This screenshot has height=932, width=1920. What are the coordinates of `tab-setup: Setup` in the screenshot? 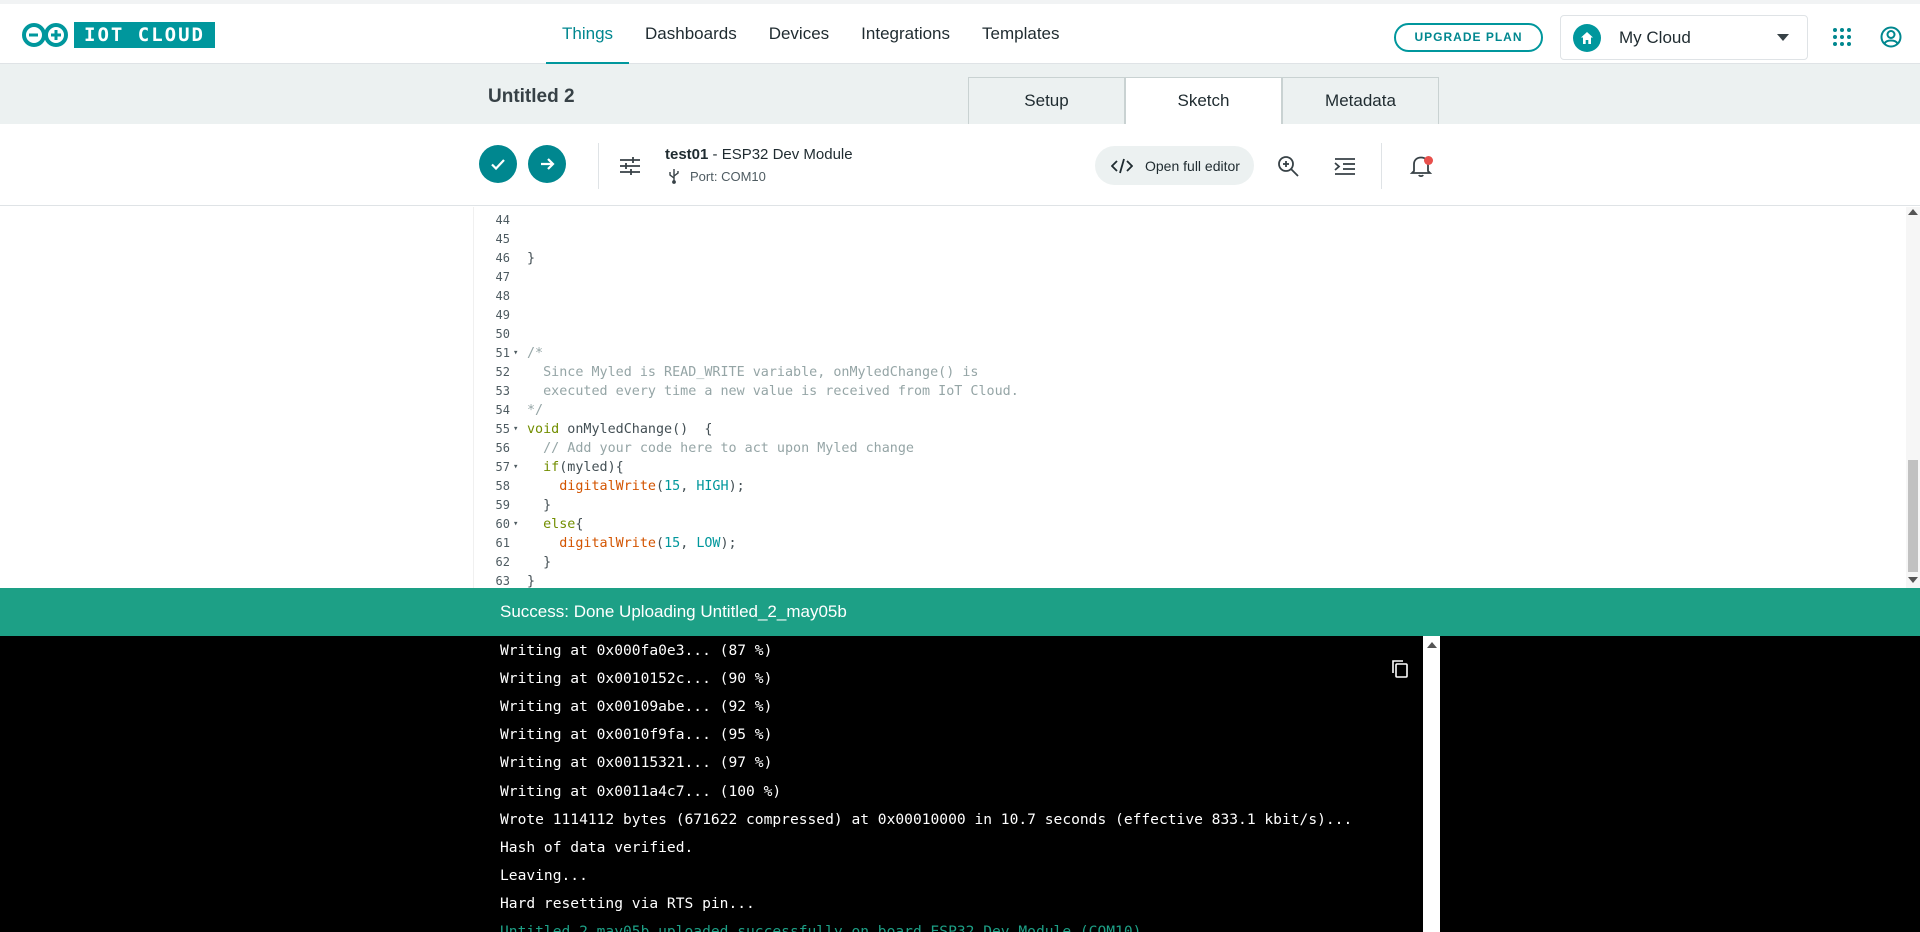 It's located at (1046, 101).